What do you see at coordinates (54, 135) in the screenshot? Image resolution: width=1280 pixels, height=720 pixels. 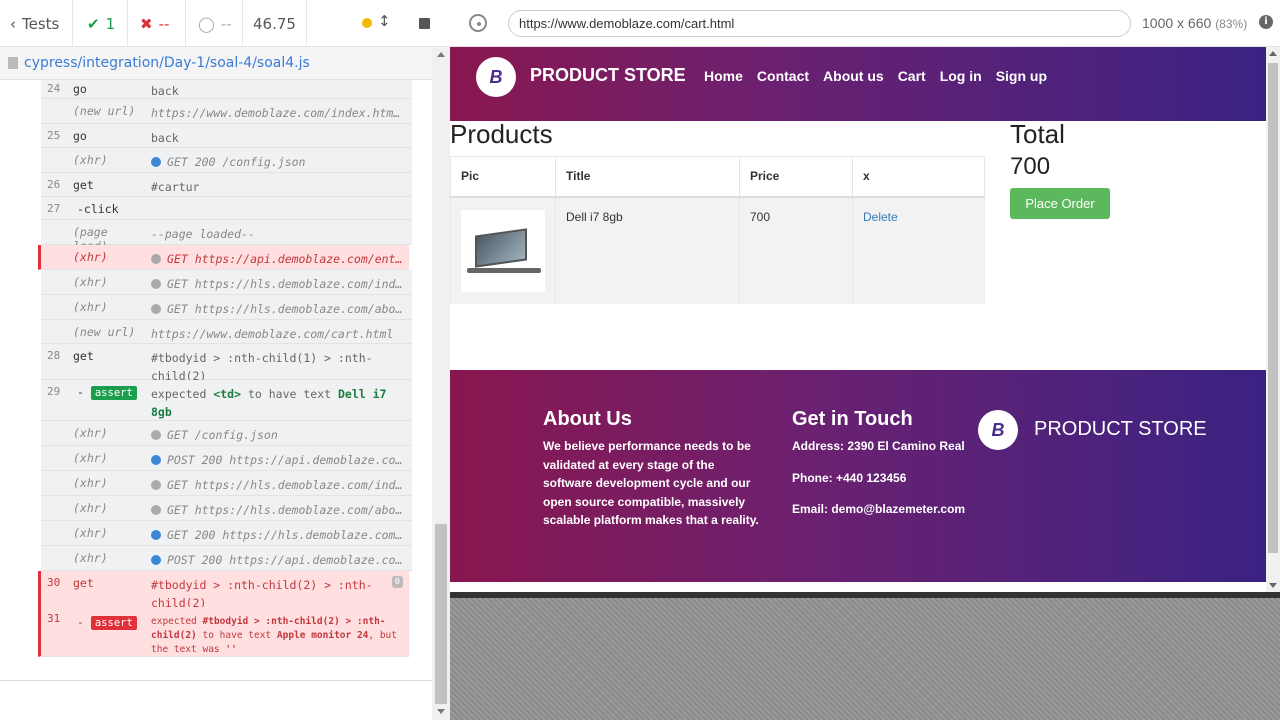 I see `command-number: 25` at bounding box center [54, 135].